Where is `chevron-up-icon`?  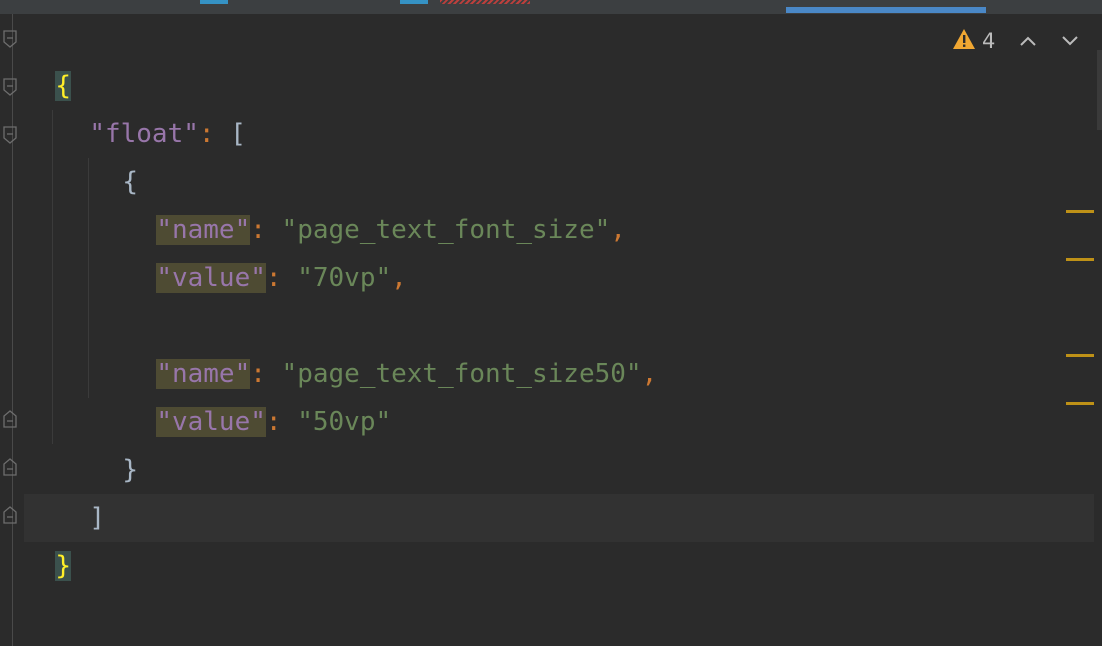
chevron-up-icon is located at coordinates (1028, 41).